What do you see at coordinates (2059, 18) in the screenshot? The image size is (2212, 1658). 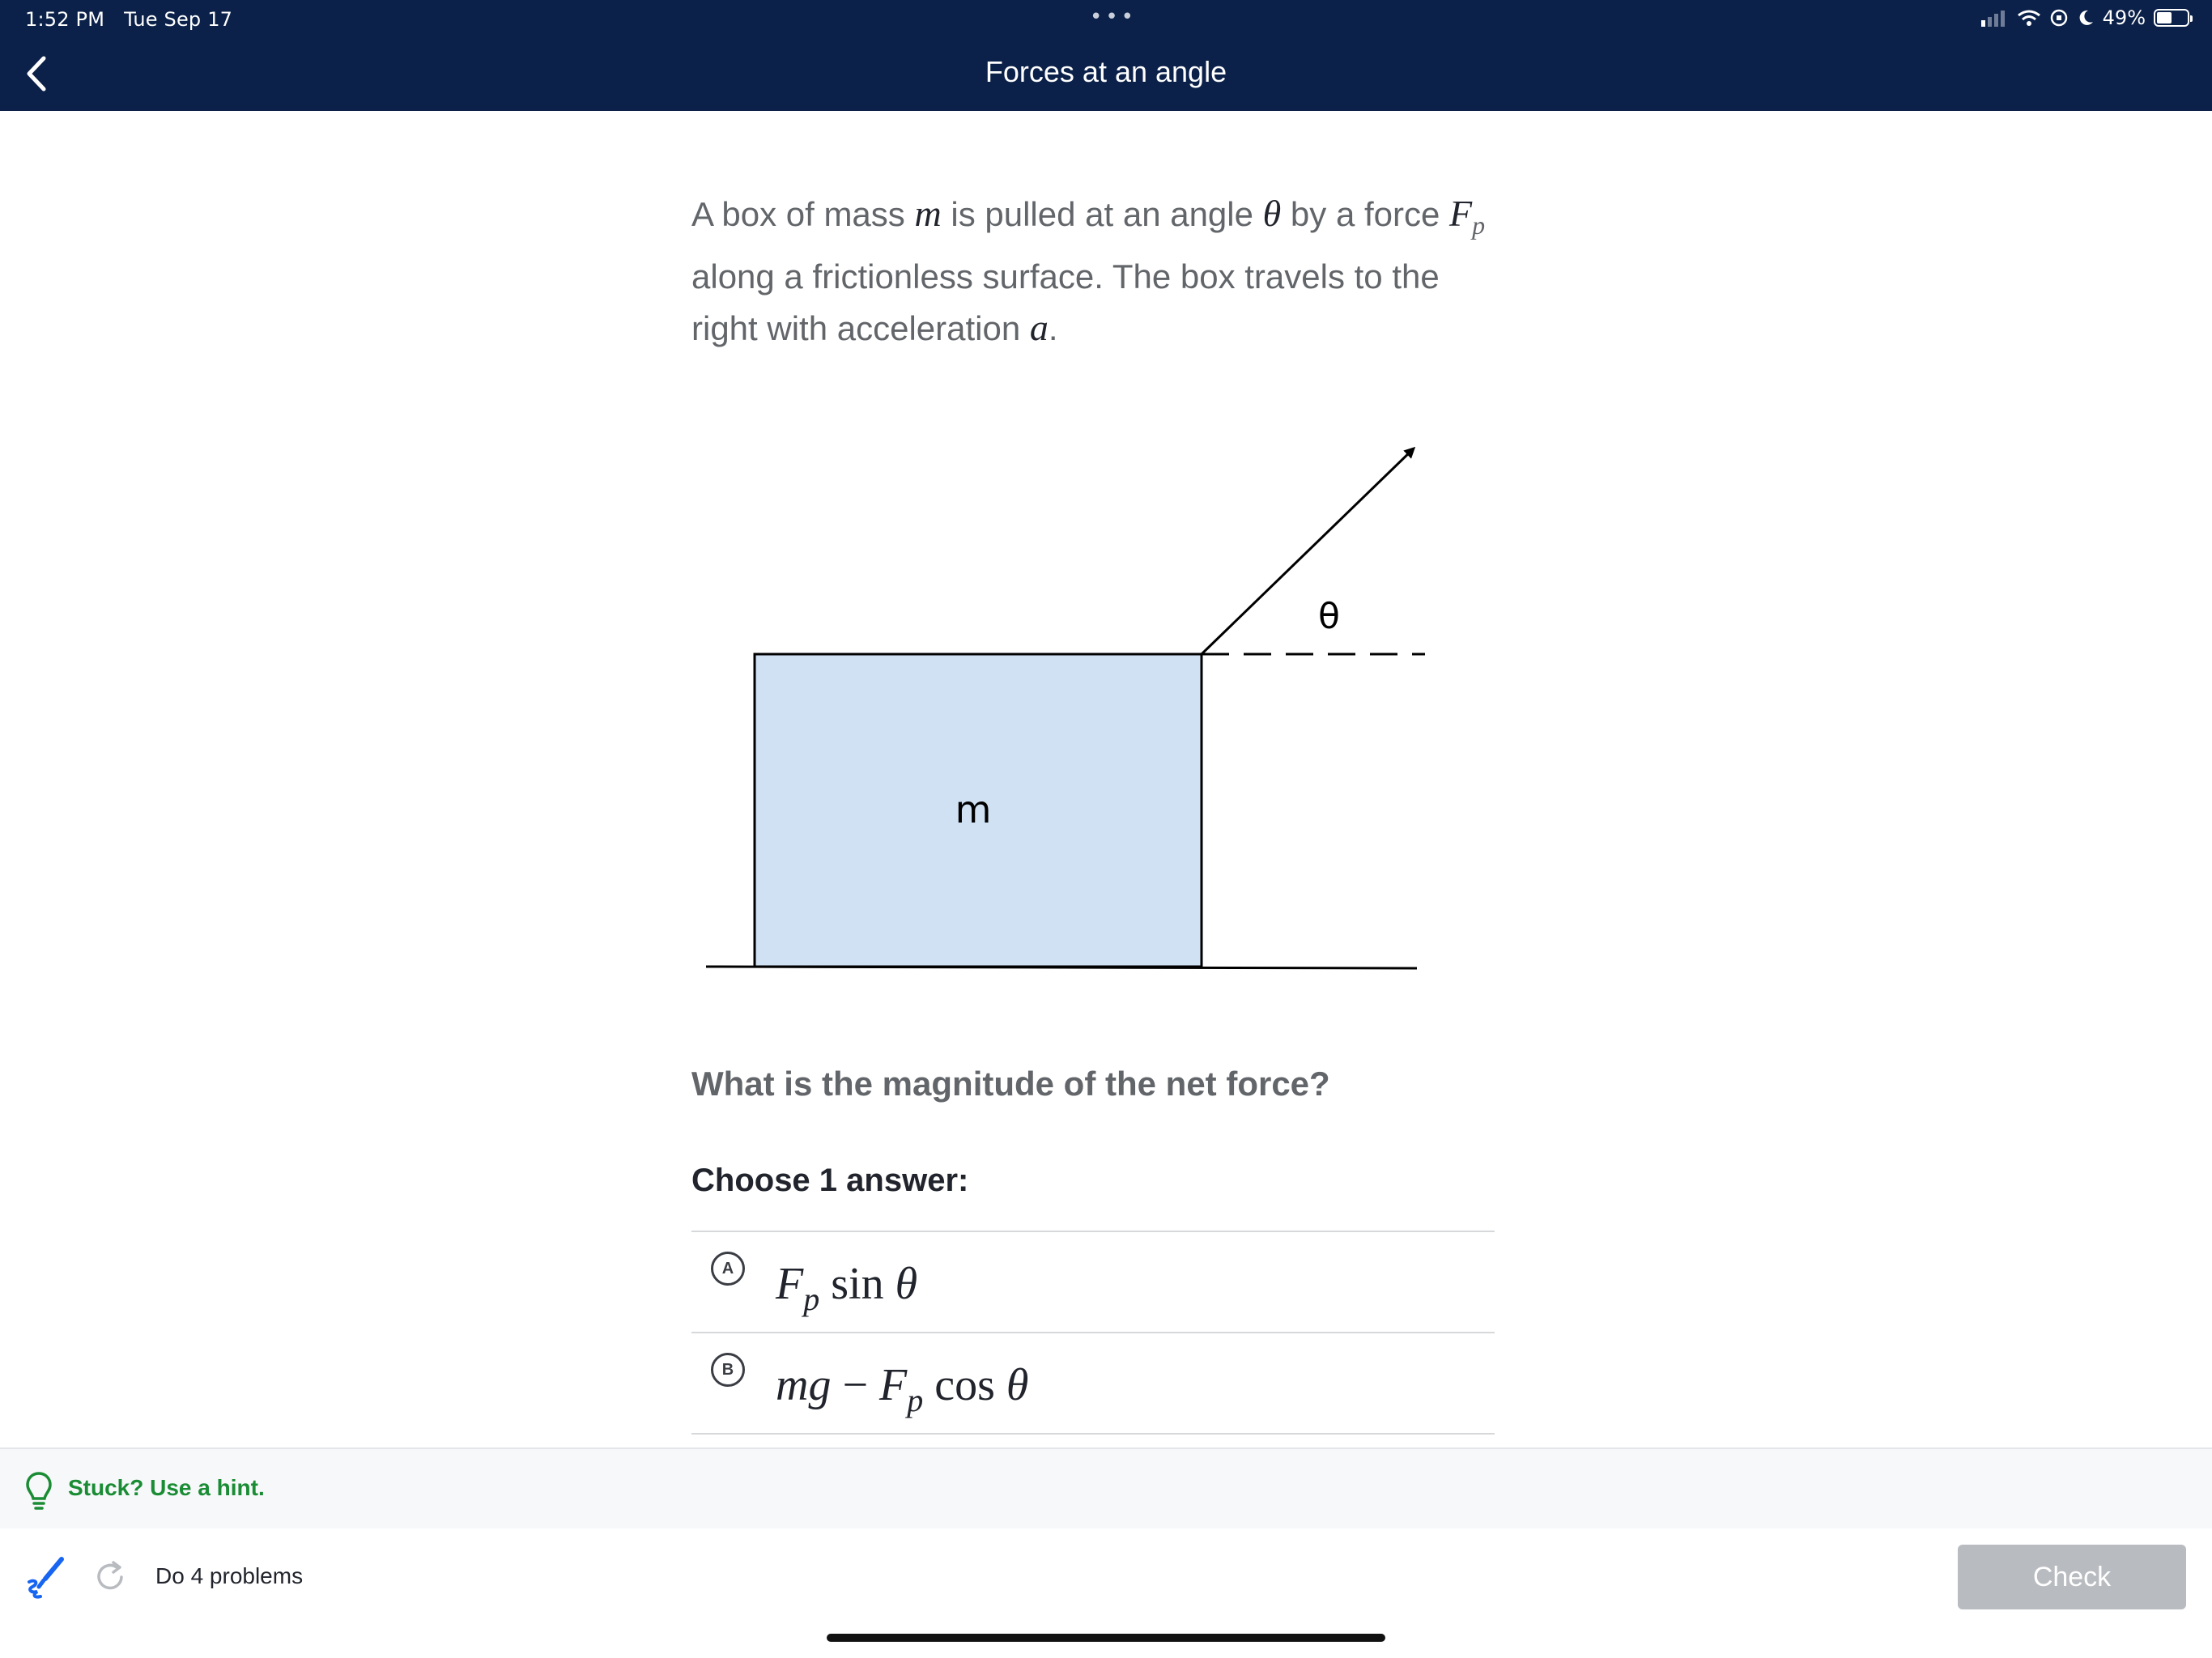 I see `orientation-lock-icon` at bounding box center [2059, 18].